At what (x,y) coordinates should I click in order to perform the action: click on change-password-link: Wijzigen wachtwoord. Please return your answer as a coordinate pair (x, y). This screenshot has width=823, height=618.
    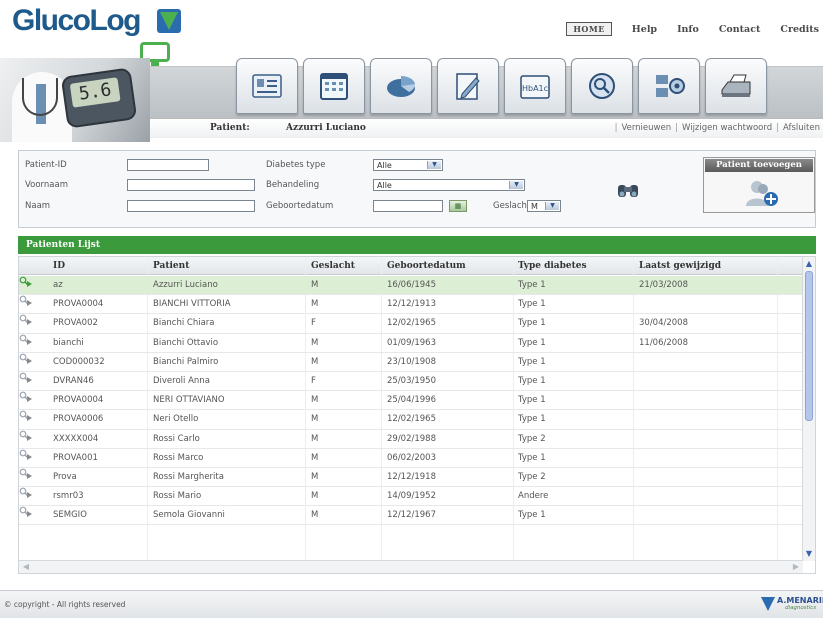
    Looking at the image, I should click on (727, 128).